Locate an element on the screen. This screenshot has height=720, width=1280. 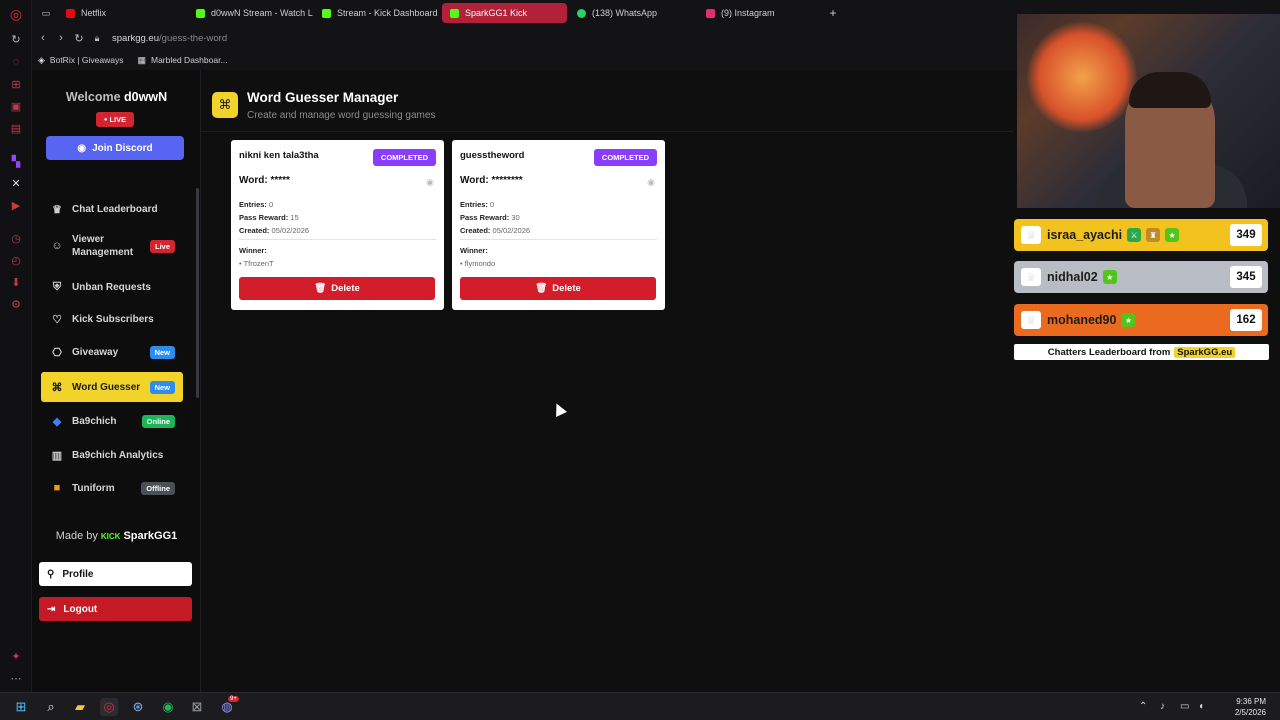
gx-icon: ✦ is located at coordinates (16, 656).